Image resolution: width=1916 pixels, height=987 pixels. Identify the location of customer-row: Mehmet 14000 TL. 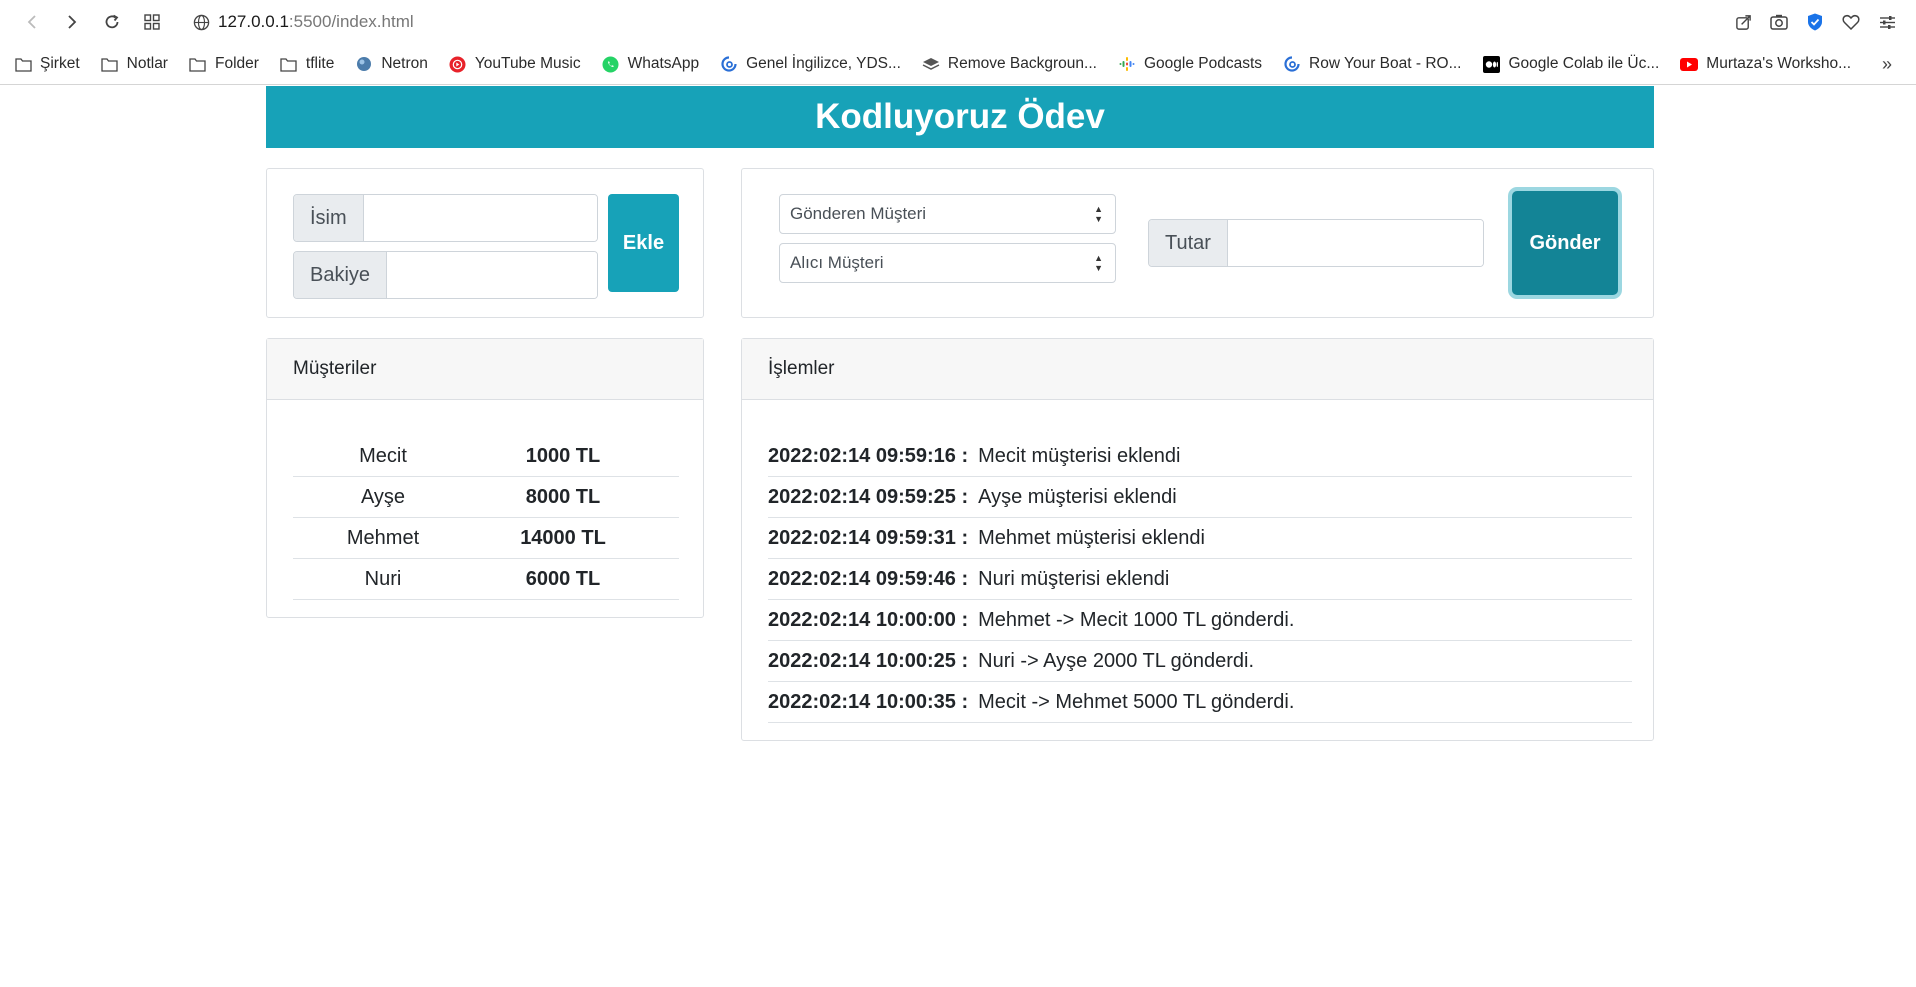
(486, 538).